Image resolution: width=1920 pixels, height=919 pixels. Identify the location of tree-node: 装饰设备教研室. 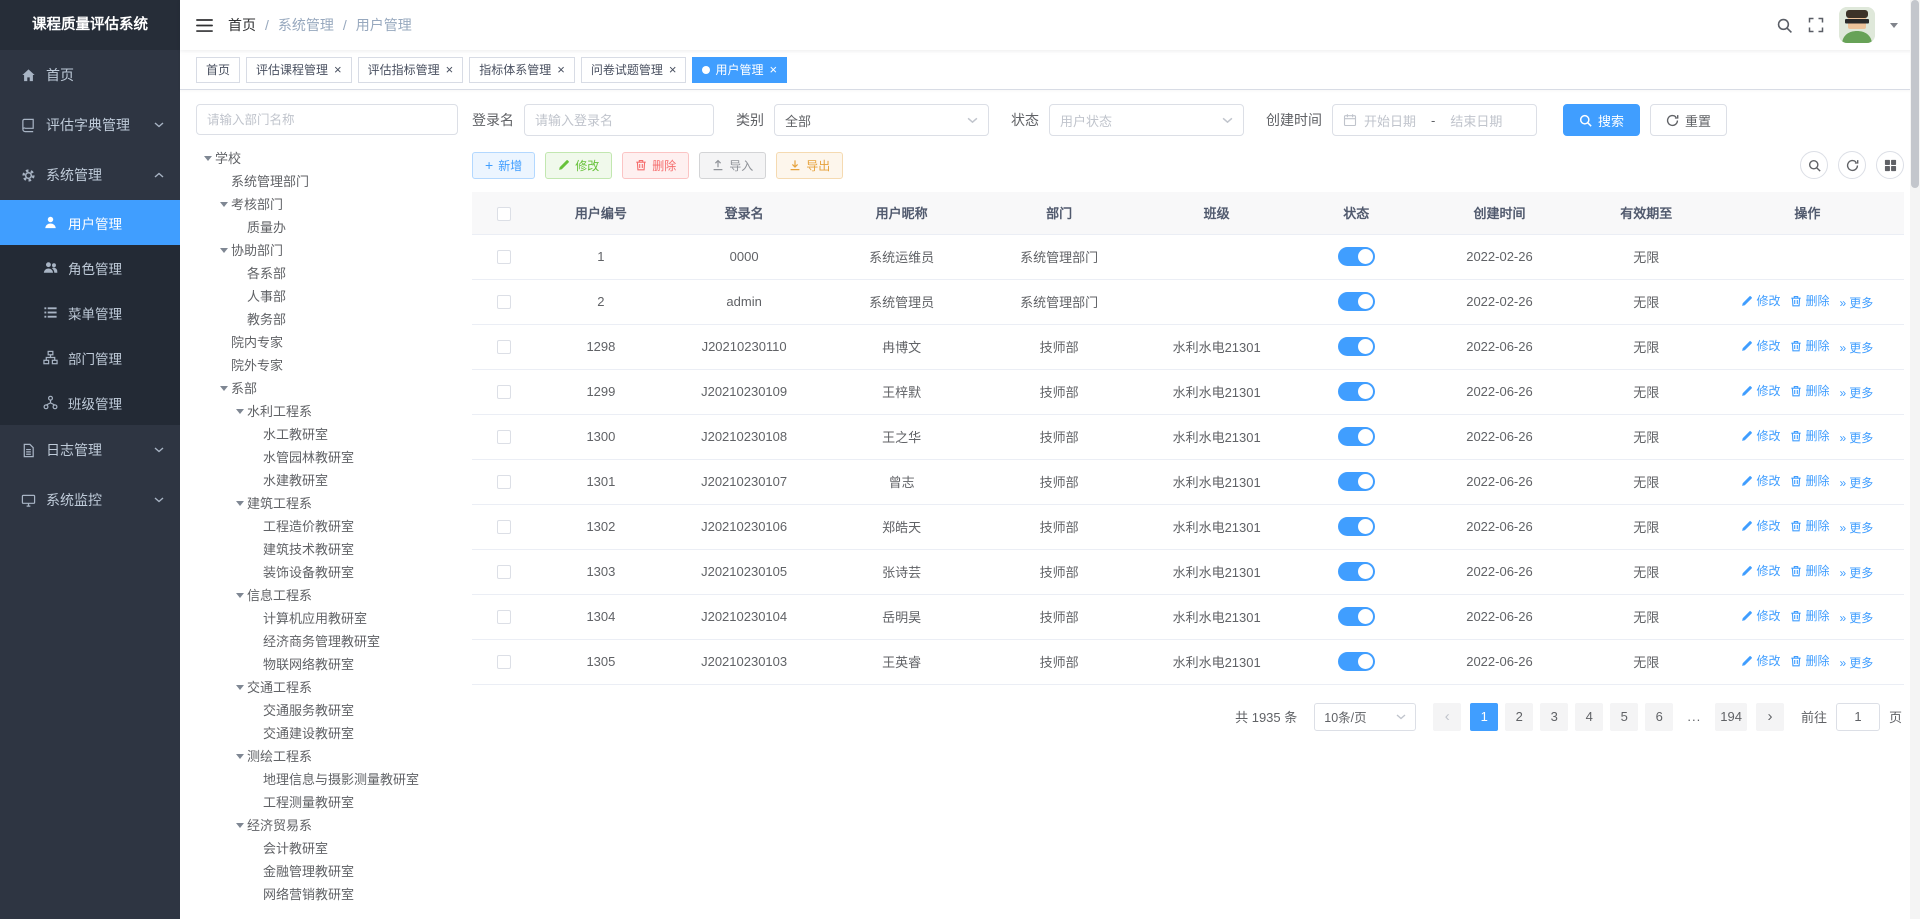
(327, 571).